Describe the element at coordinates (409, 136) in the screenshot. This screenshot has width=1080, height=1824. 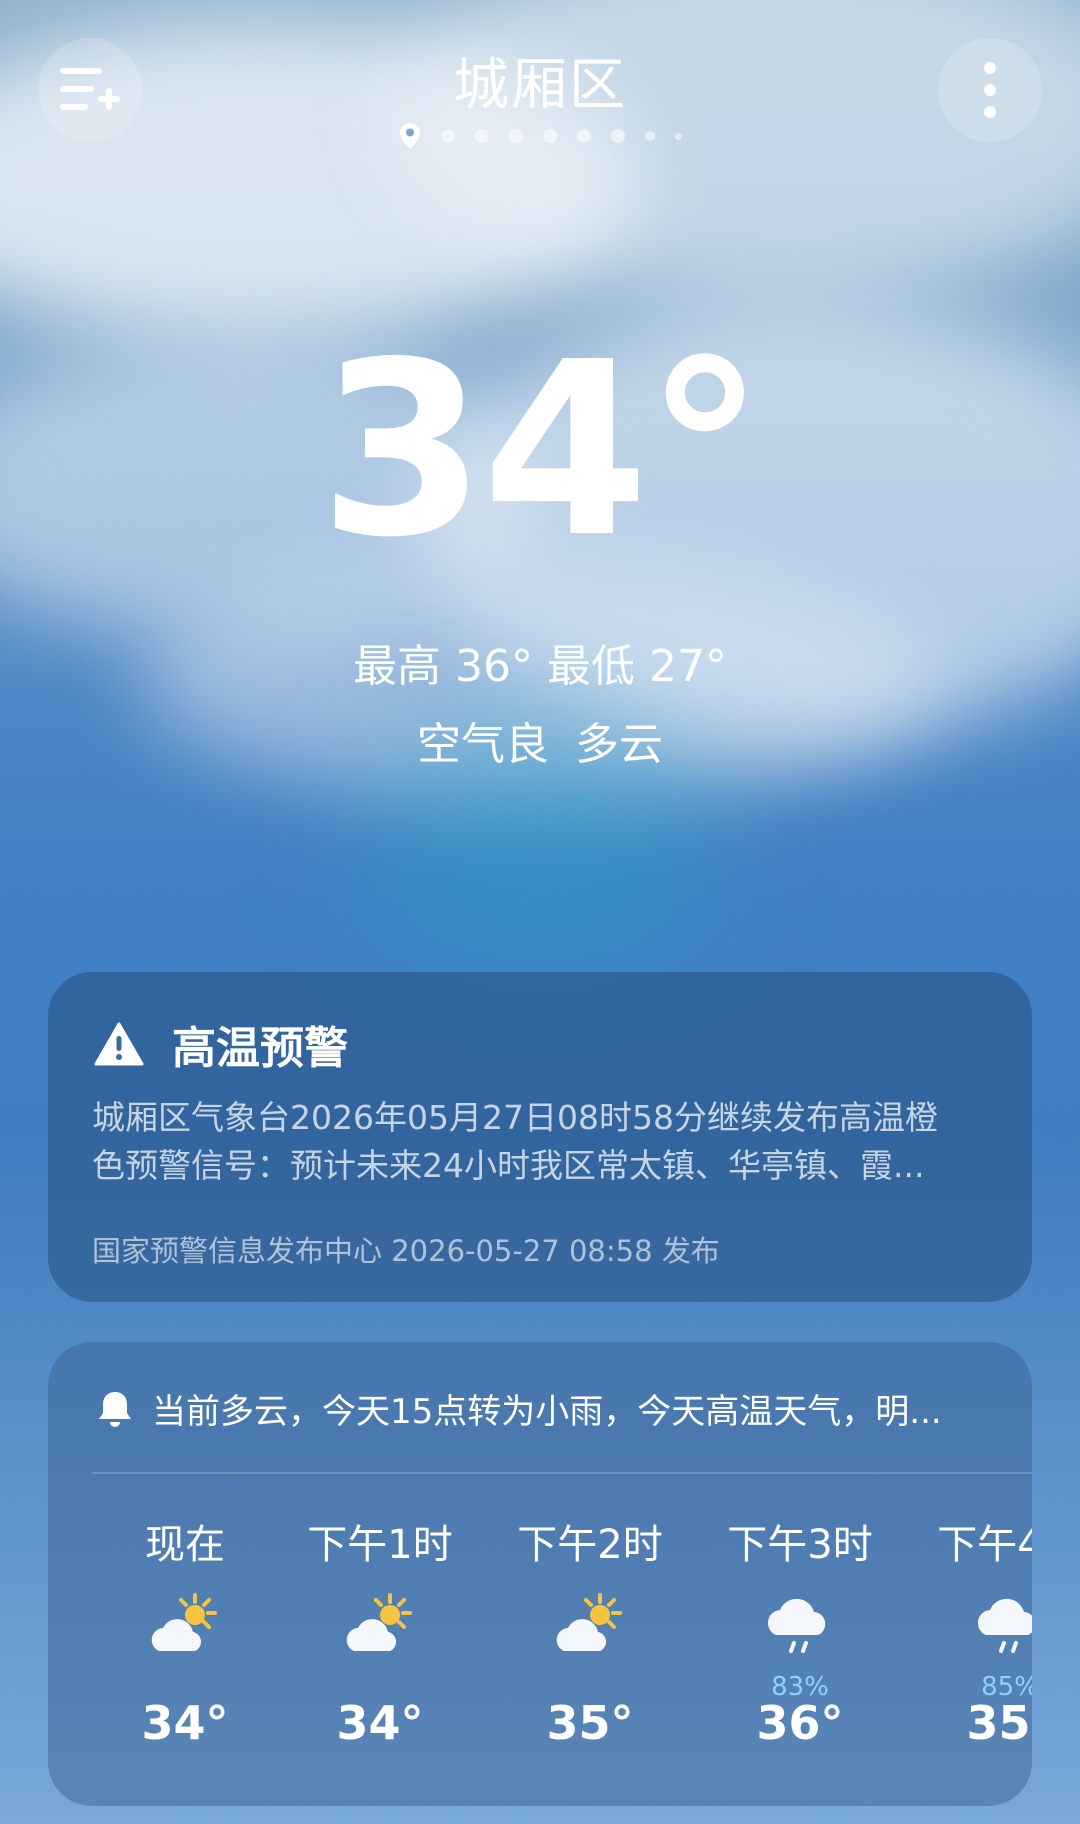
I see `location-pin-icon` at that location.